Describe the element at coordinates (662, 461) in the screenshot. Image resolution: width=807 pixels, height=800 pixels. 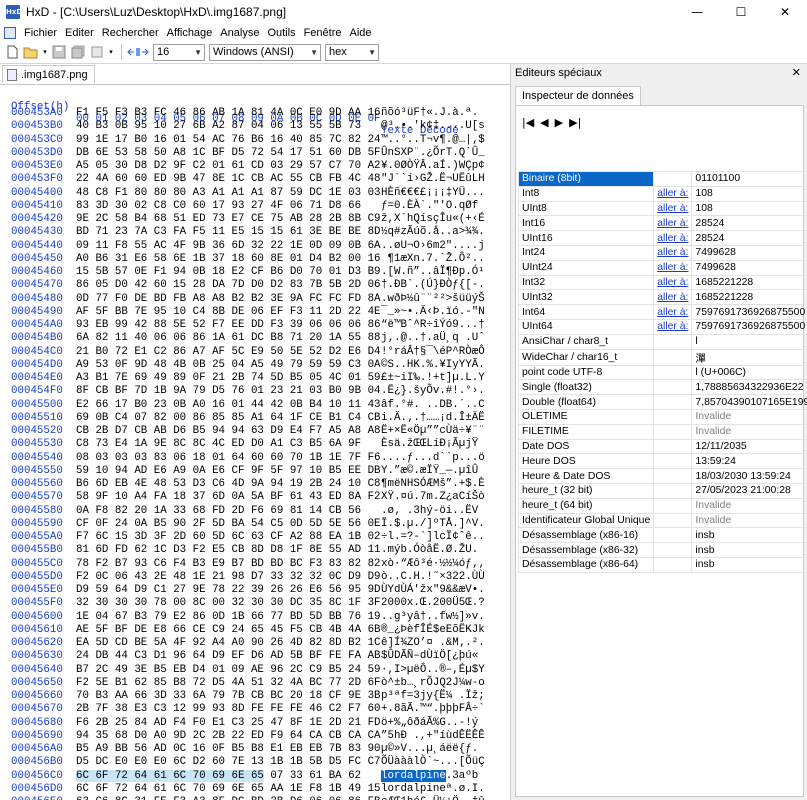
I see `inspector-row: Heure DOS 13:59:24` at that location.